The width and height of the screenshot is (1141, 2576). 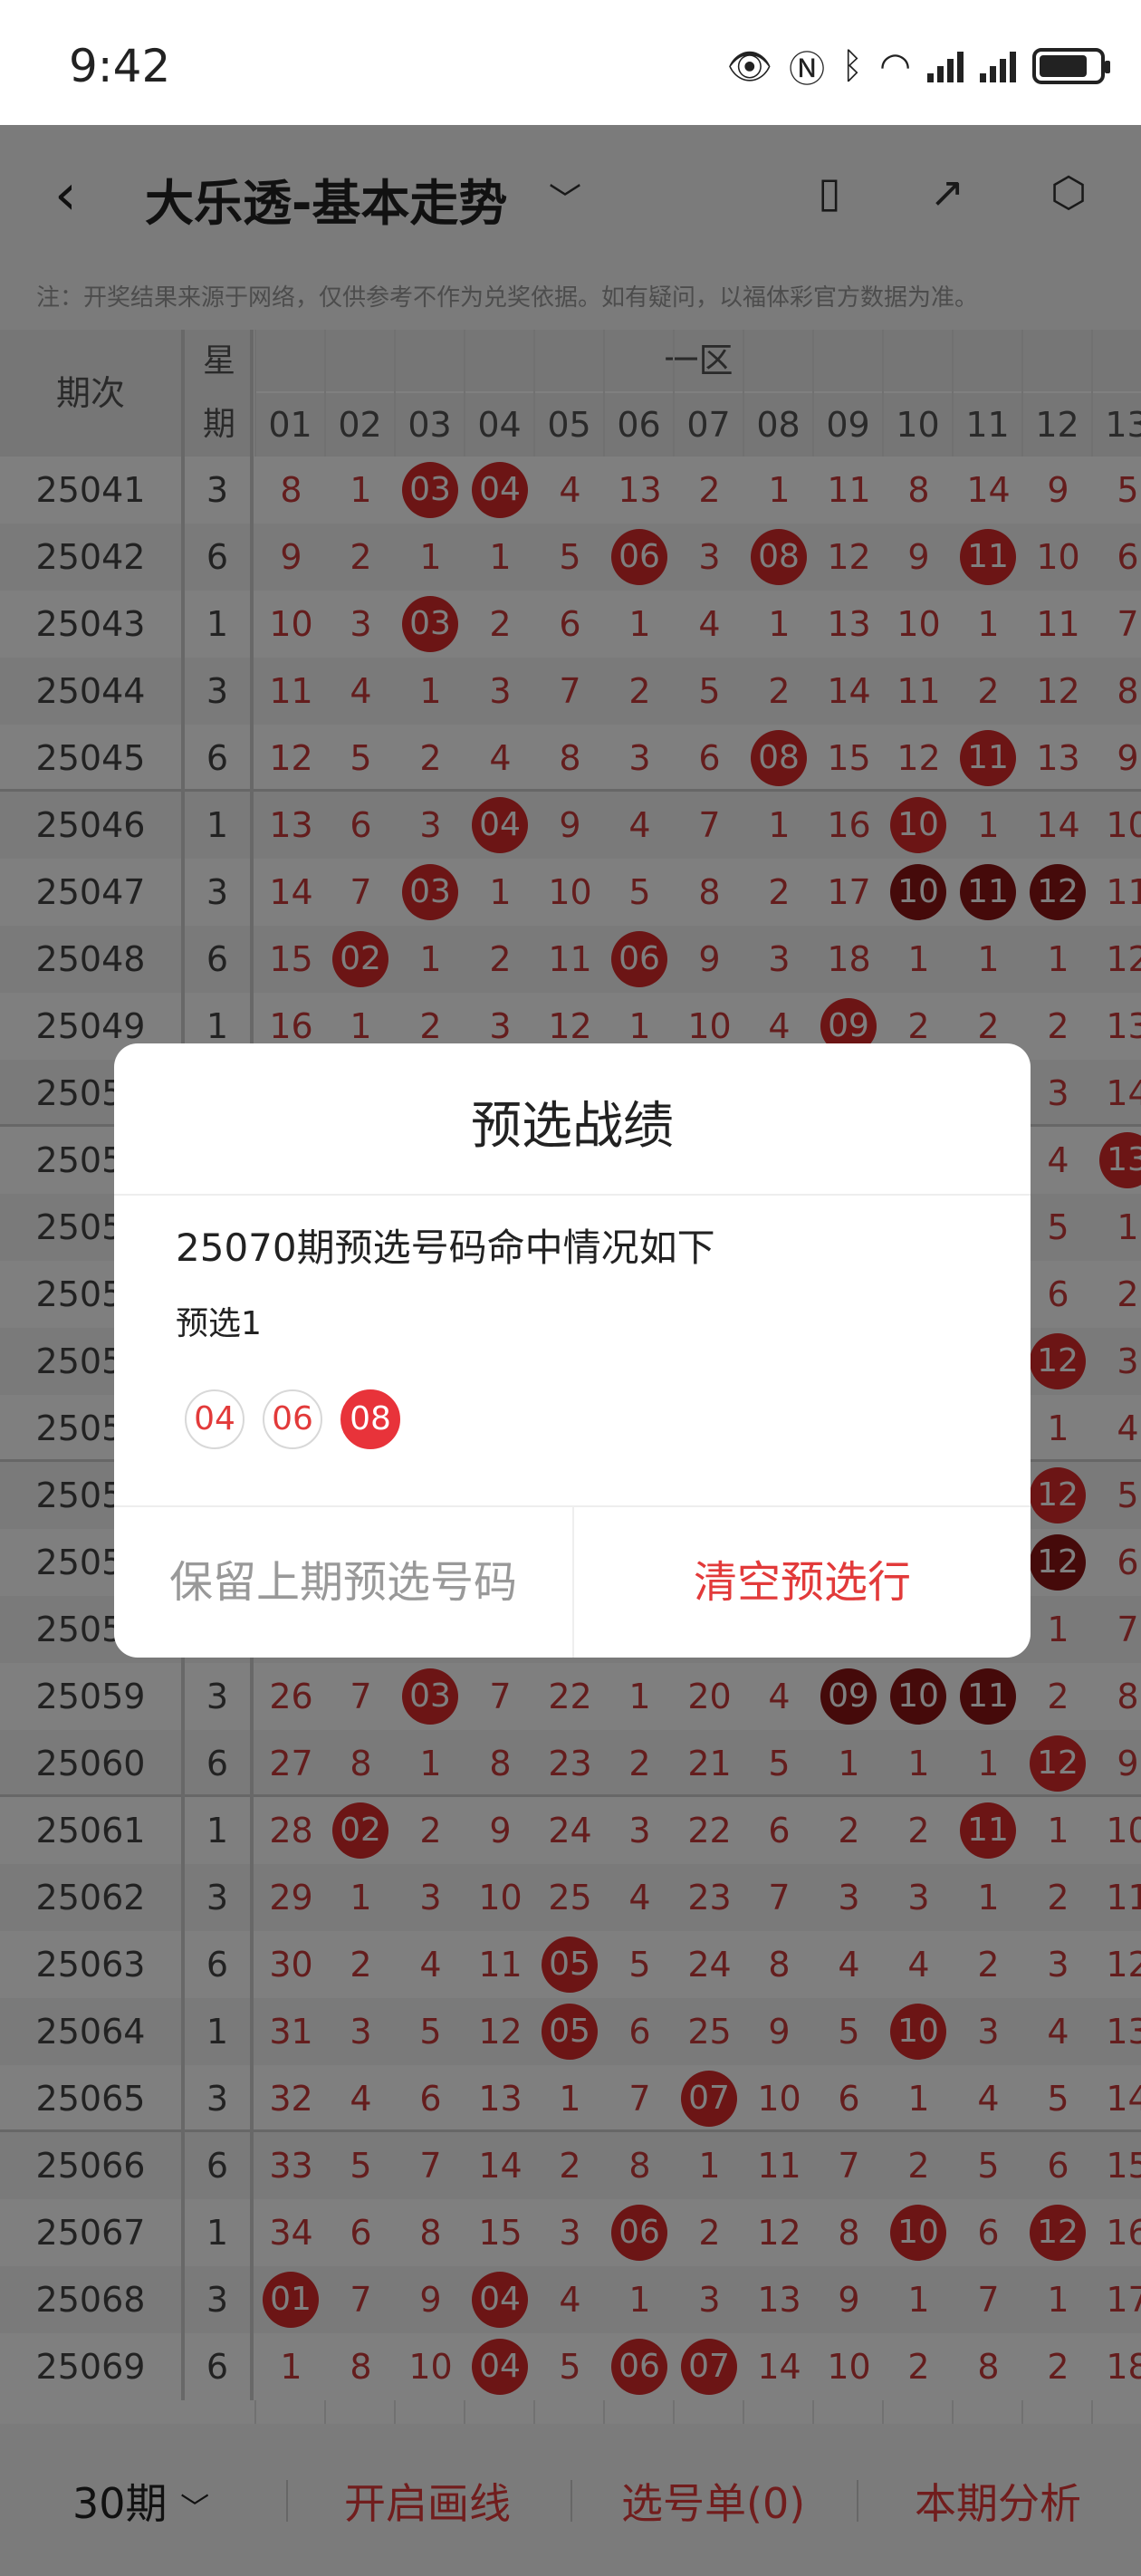 I want to click on keep-preselect-button: 保留上期预选号码, so click(x=343, y=1582).